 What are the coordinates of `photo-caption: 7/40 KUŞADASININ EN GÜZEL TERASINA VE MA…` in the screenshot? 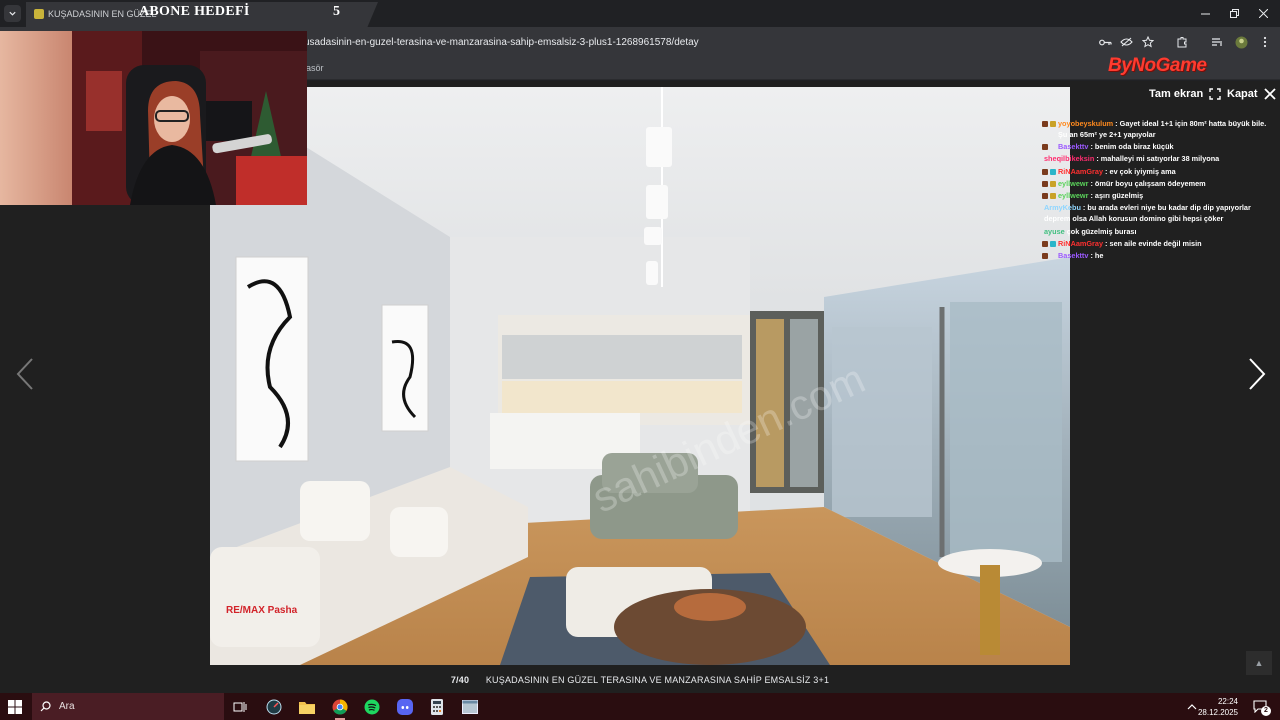 It's located at (640, 680).